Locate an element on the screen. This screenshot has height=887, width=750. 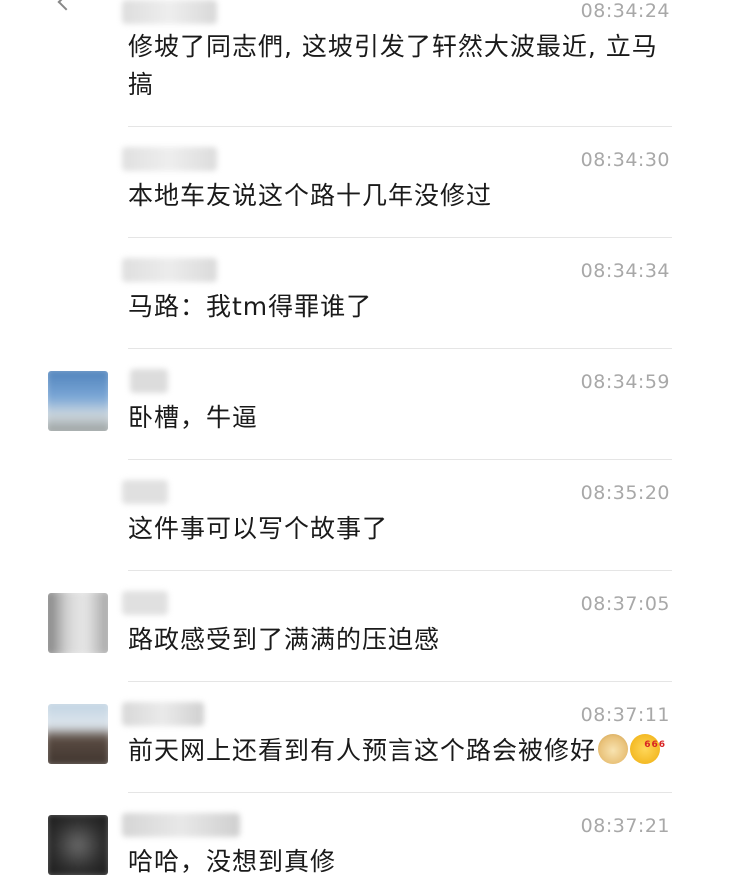
chat-message: 08:37:11 前天网上还看到有人预言这个路会被修好 is located at coordinates (375, 737).